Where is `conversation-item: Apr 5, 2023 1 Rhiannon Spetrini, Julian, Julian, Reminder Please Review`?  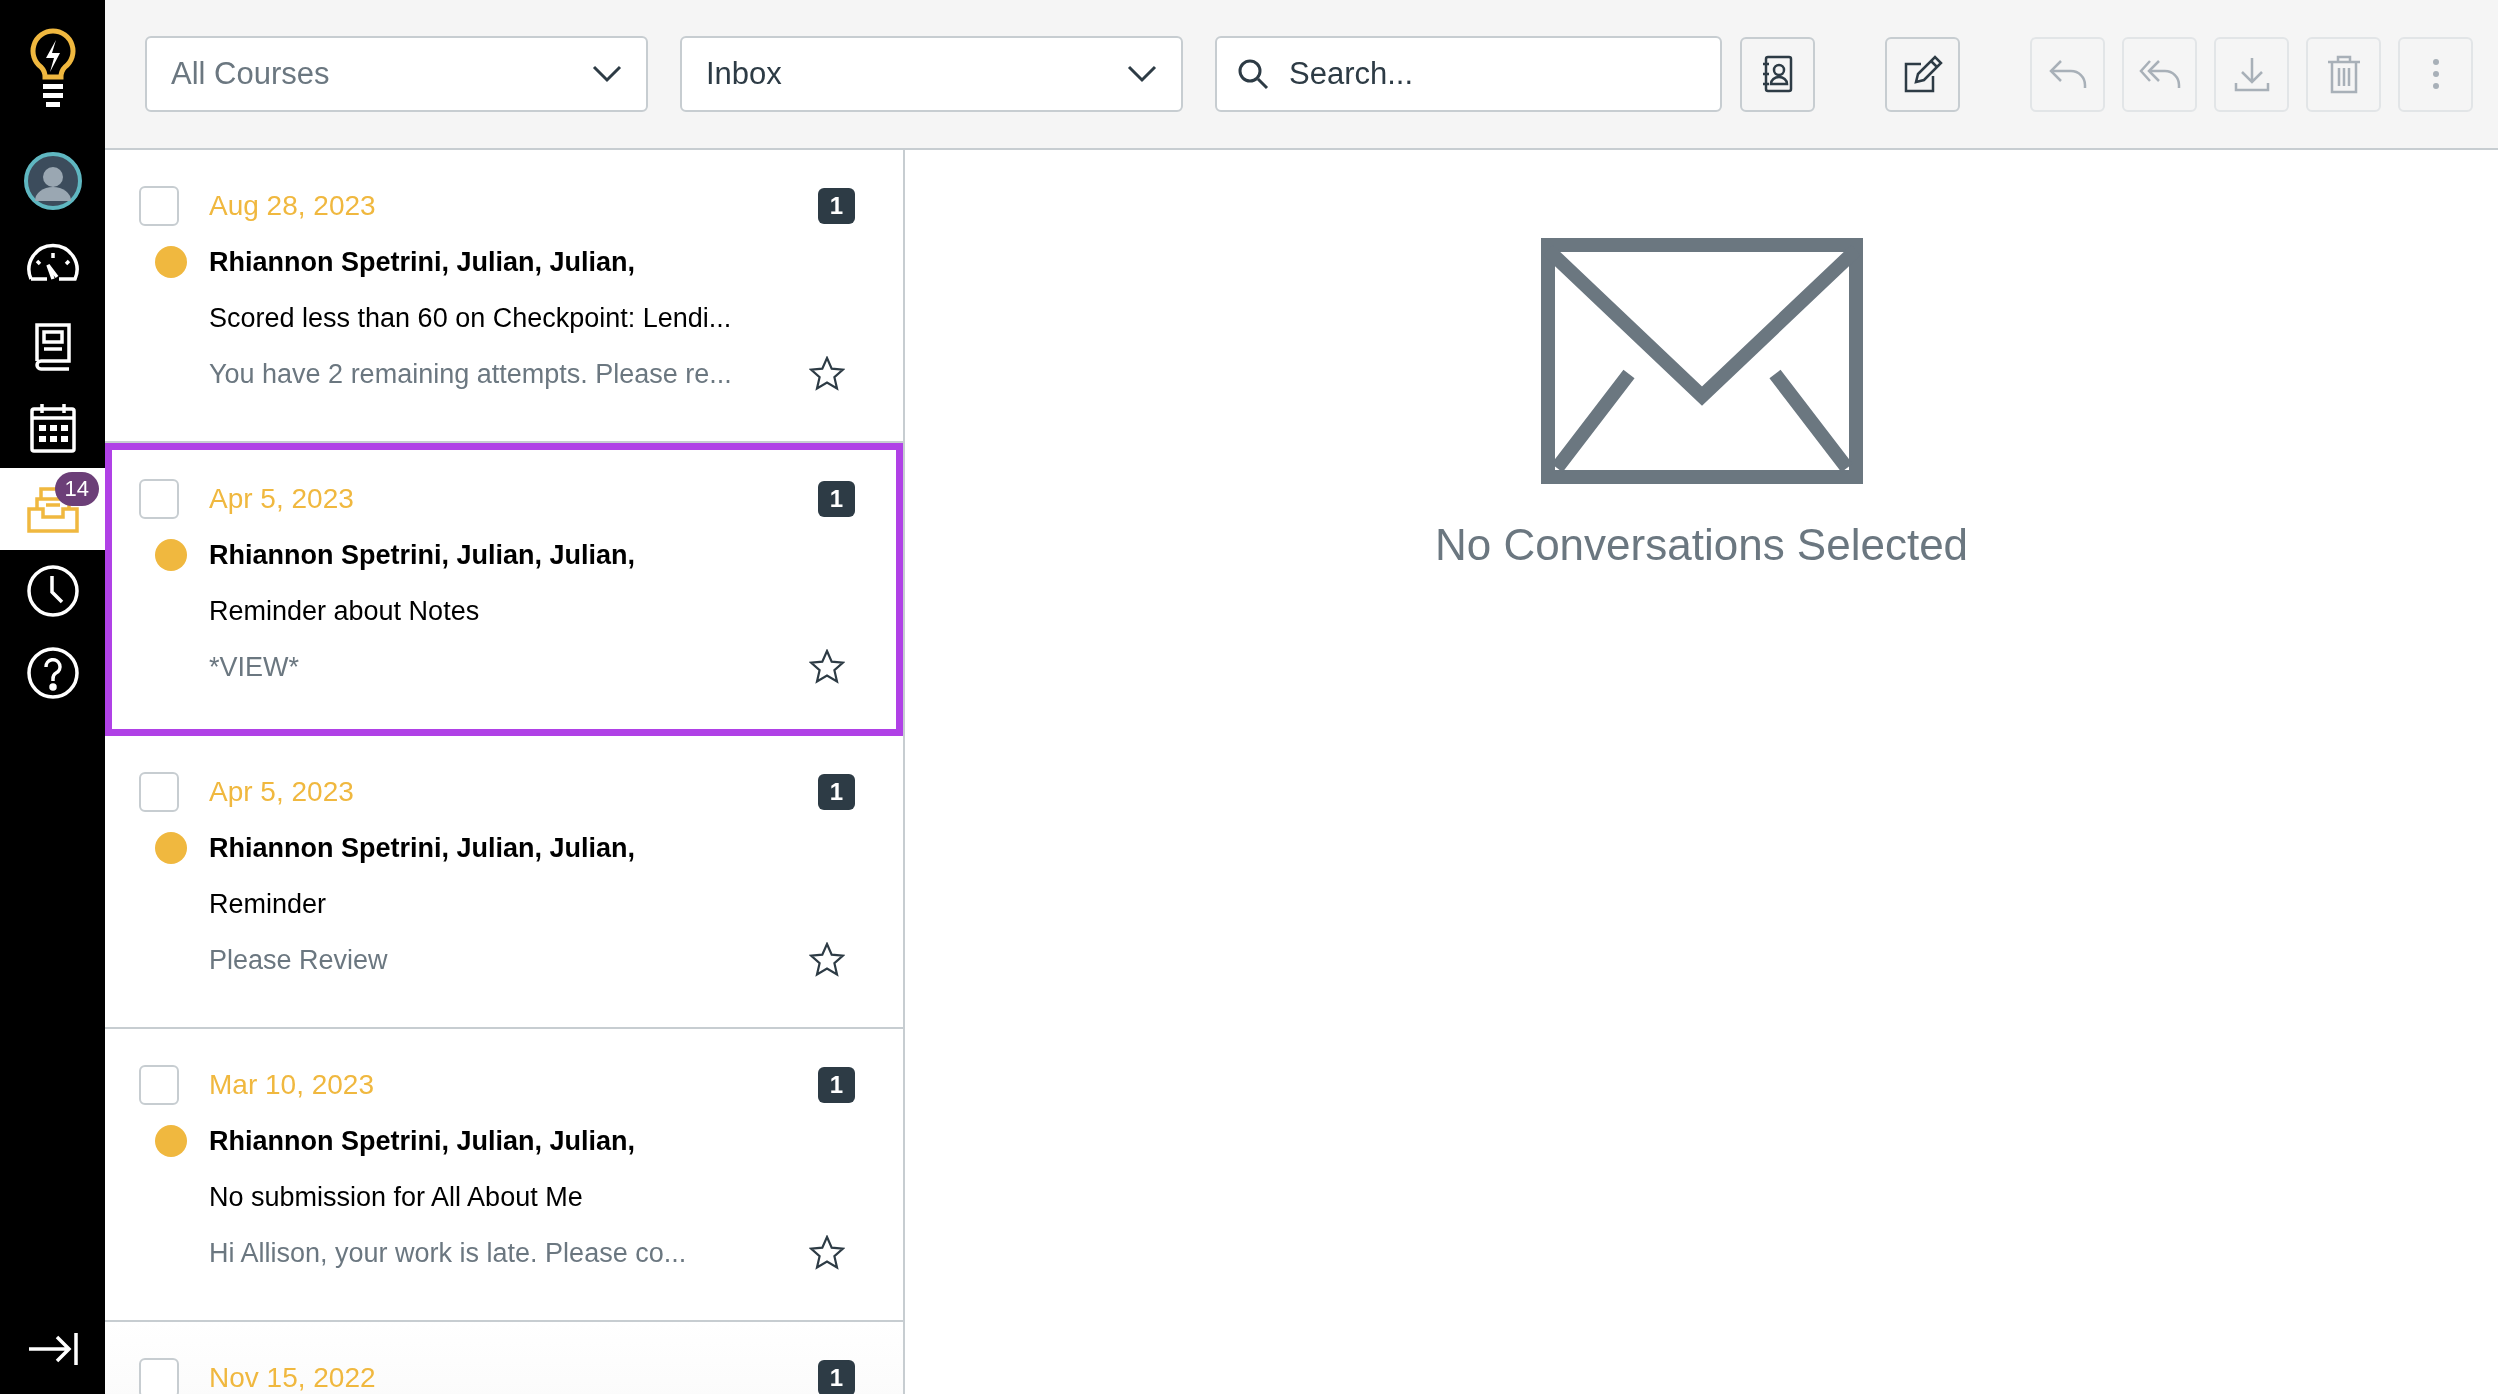 conversation-item: Apr 5, 2023 1 Rhiannon Spetrini, Julian, Julian, Reminder Please Review is located at coordinates (504, 882).